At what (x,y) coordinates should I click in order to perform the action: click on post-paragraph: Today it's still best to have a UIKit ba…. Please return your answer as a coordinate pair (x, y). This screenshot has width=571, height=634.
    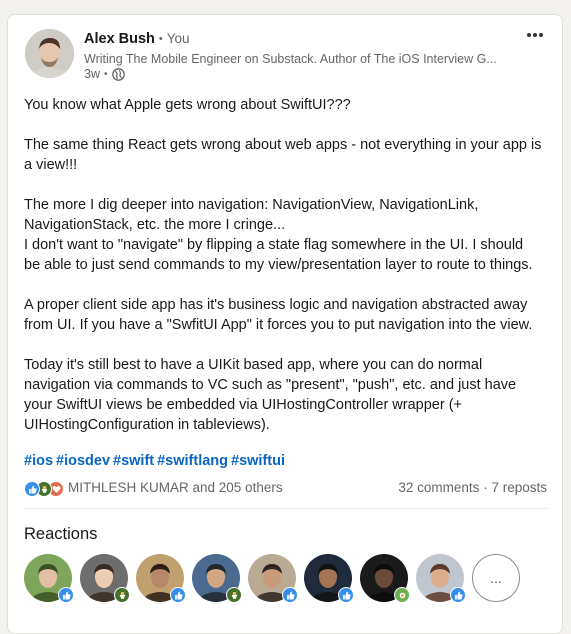
    Looking at the image, I should click on (289, 395).